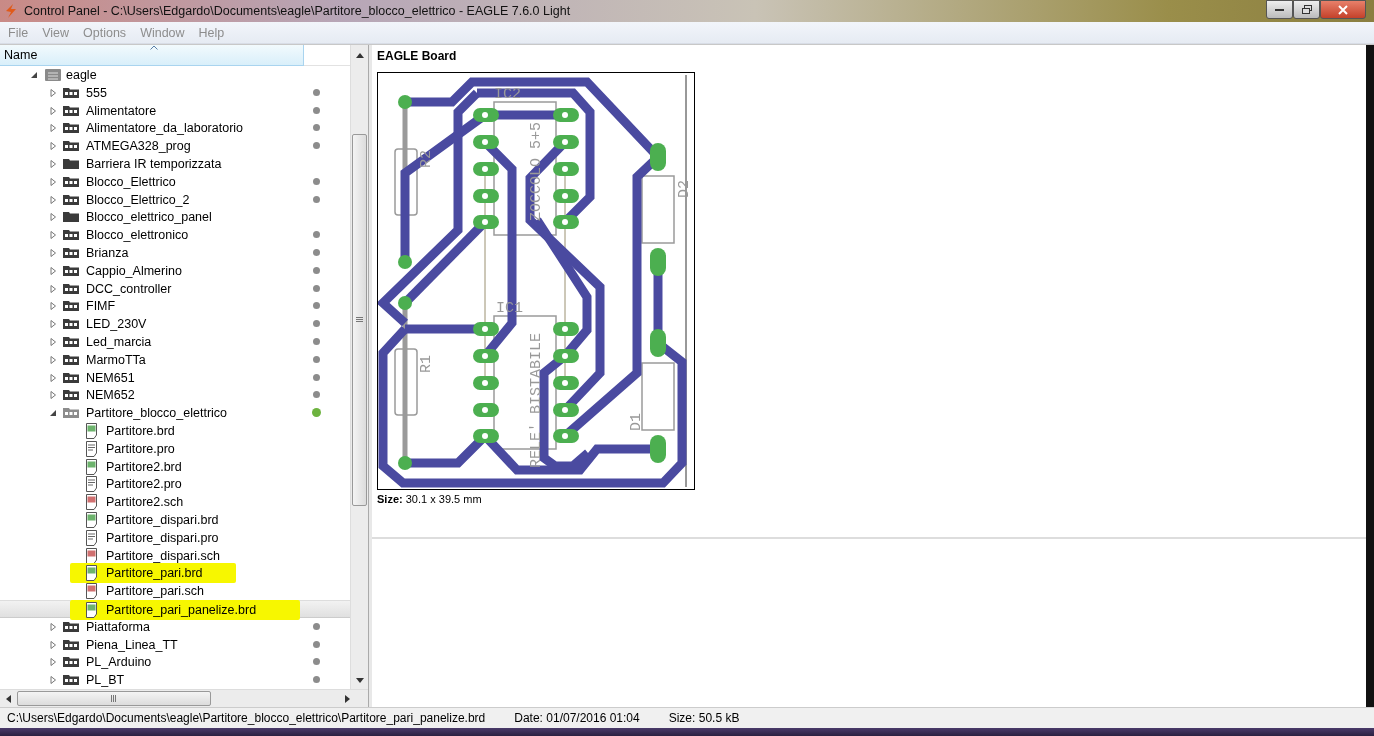 This screenshot has height=736, width=1374. What do you see at coordinates (175, 591) in the screenshot?
I see `tree-item: Partitore_pari.sch` at bounding box center [175, 591].